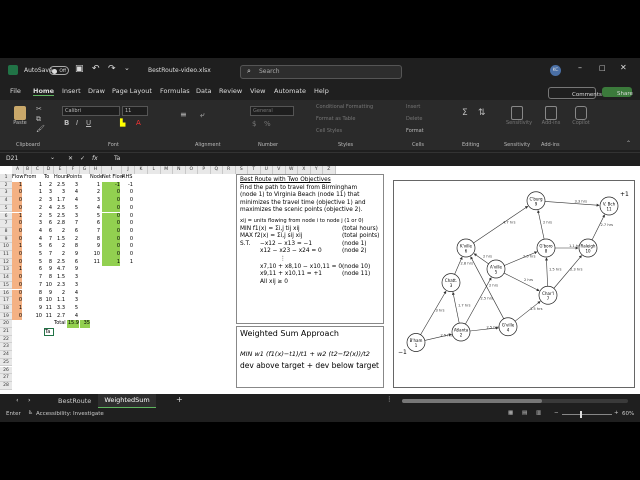  I want to click on align-icon: ≡, so click(183, 114).